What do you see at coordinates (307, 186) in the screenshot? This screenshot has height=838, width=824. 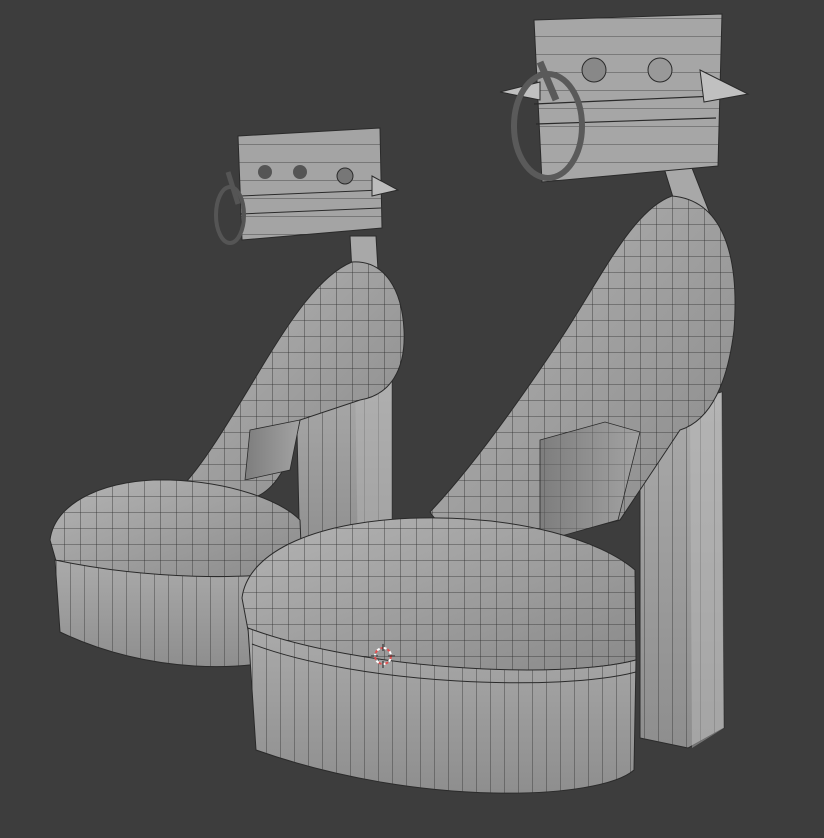 I see `left-shoe-ankle-cuff` at bounding box center [307, 186].